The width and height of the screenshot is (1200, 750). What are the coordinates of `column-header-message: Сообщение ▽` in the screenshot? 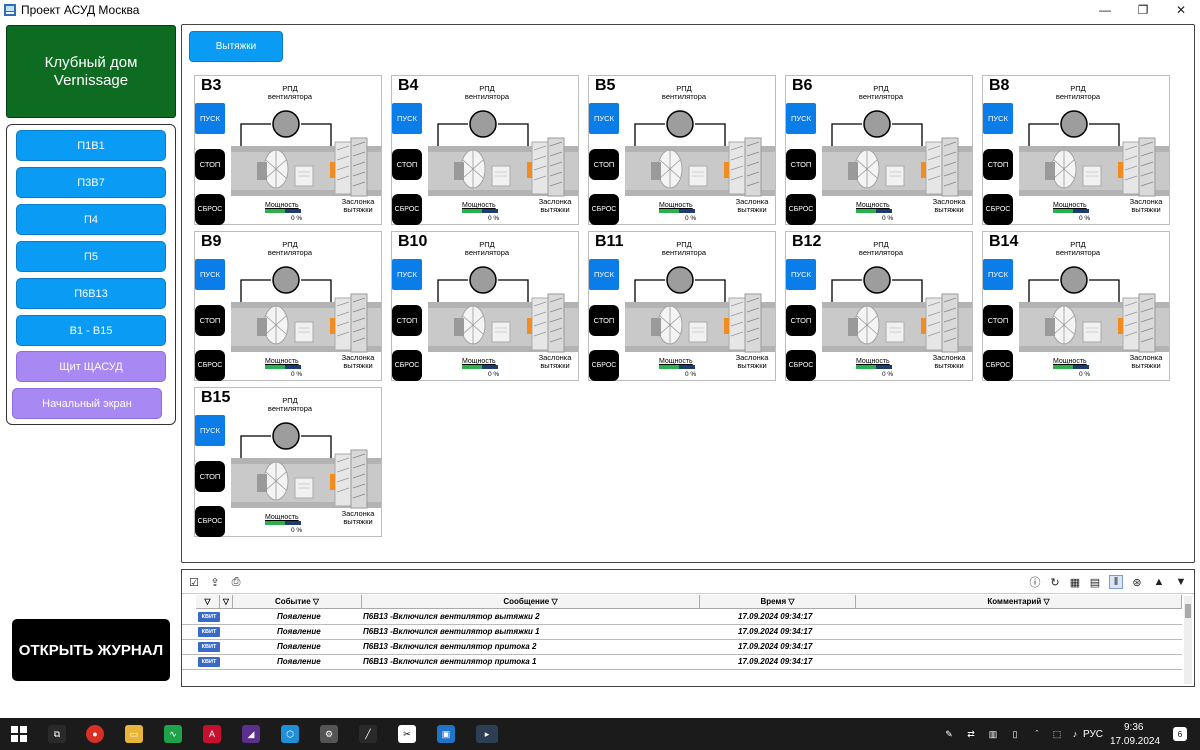 It's located at (531, 602).